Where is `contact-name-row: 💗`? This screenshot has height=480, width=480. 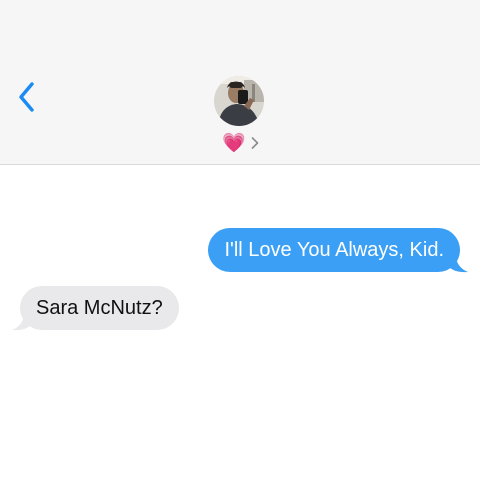 contact-name-row: 💗 is located at coordinates (241, 143).